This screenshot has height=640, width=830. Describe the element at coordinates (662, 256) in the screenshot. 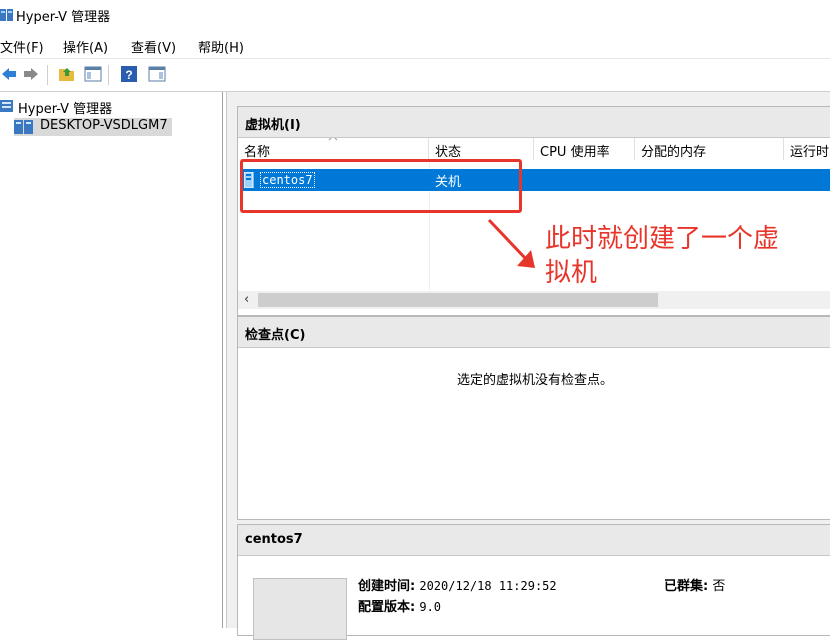

I see `annotation-text: 此时就创建了一个虚 拟机` at that location.